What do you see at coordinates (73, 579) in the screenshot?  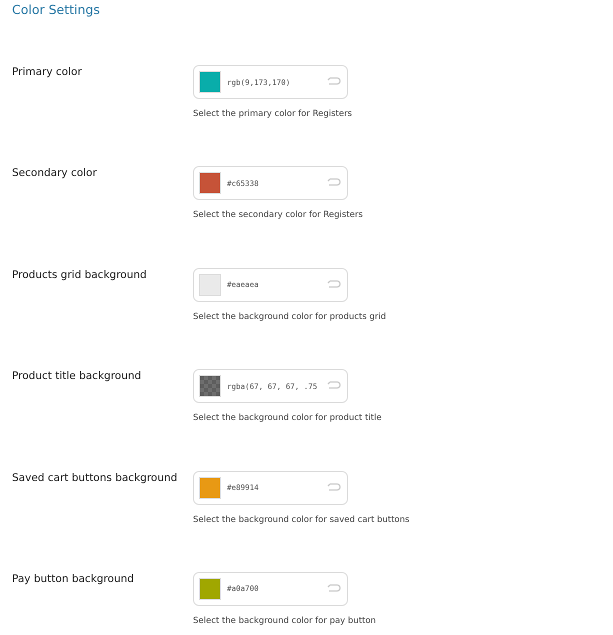 I see `setting-label: Pay button background` at bounding box center [73, 579].